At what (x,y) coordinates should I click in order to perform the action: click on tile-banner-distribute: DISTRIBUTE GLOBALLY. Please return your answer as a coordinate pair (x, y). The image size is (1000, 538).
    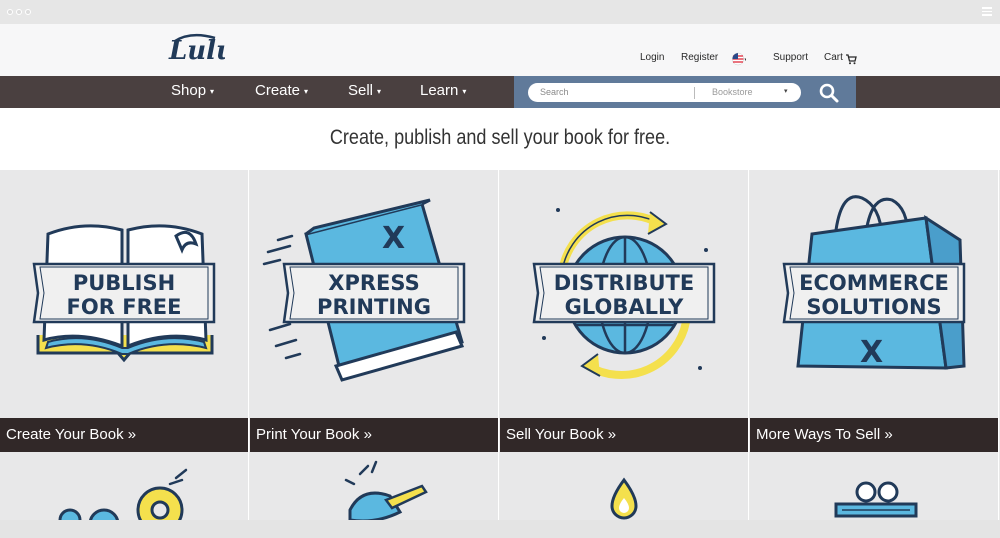
    Looking at the image, I should click on (624, 295).